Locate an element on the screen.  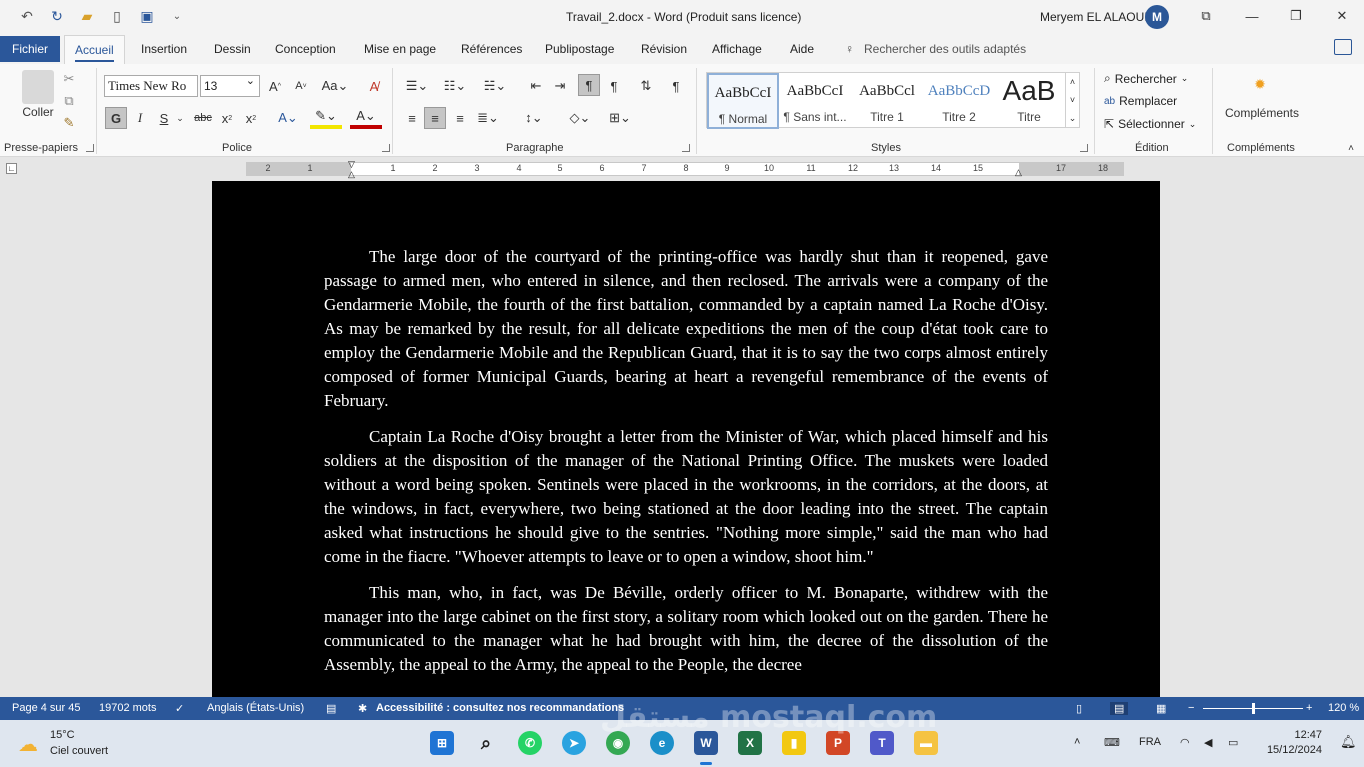
user-name: Meryem EL ALAOUI is located at coordinates (1094, 17).